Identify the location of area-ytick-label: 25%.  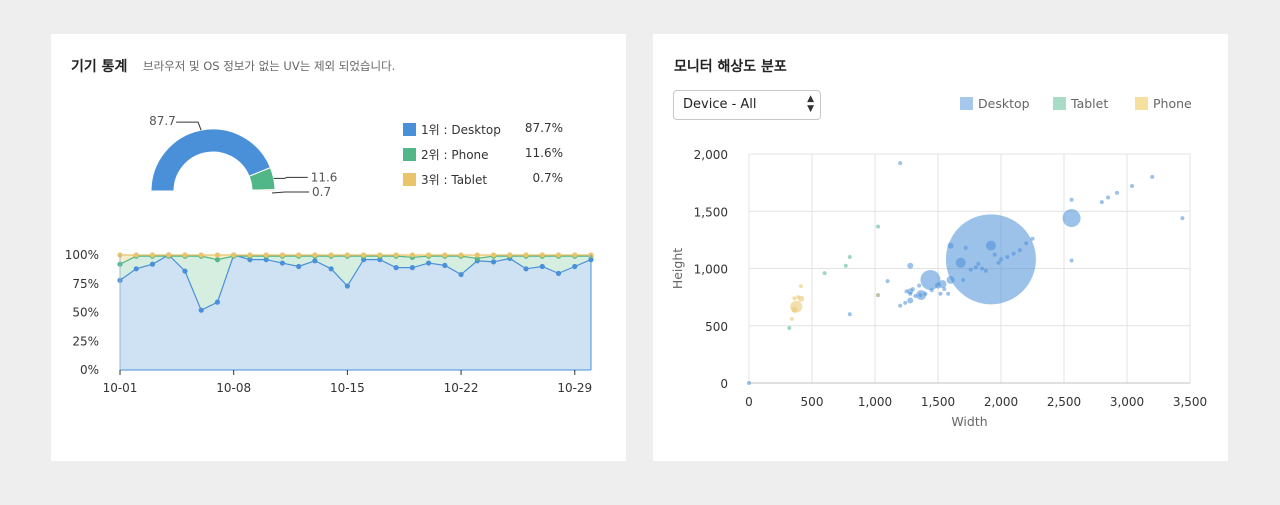
(85, 341).